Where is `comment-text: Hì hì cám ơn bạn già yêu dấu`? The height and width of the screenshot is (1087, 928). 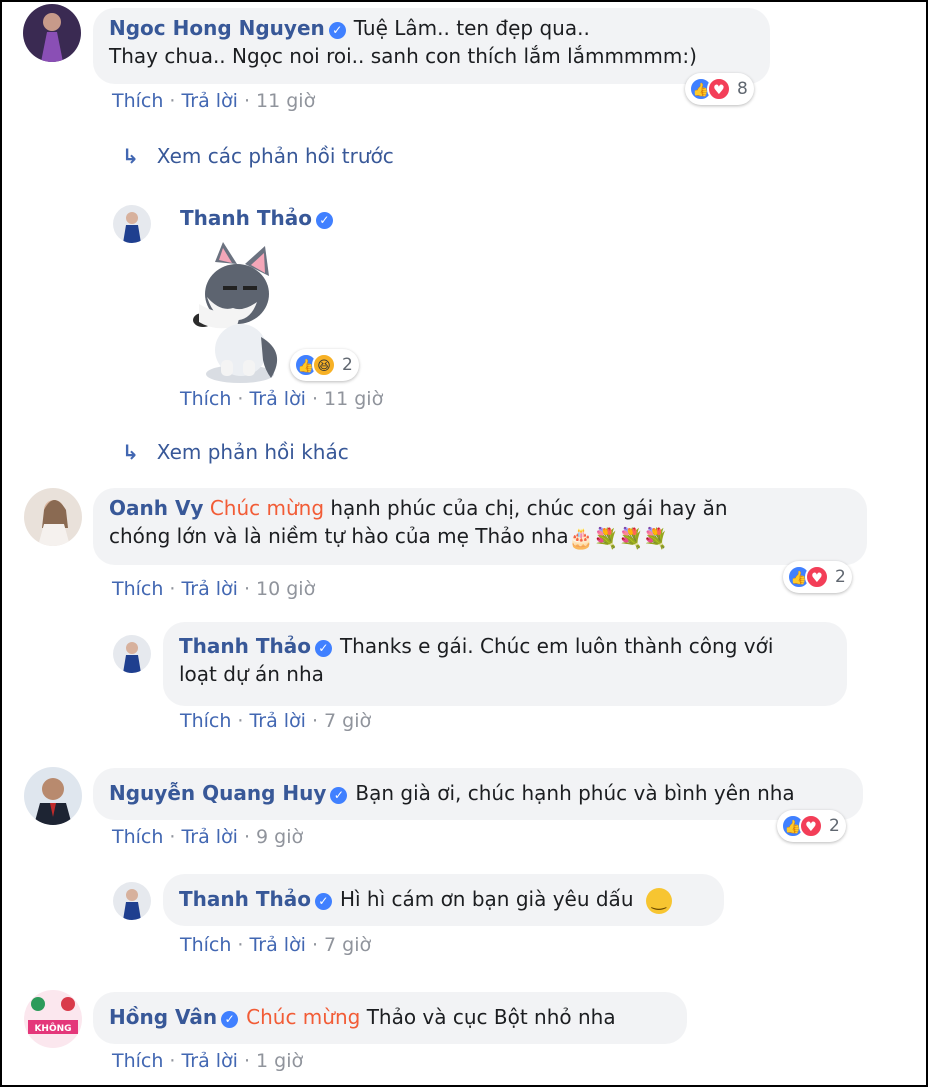 comment-text: Hì hì cám ơn bạn già yêu dấu is located at coordinates (486, 899).